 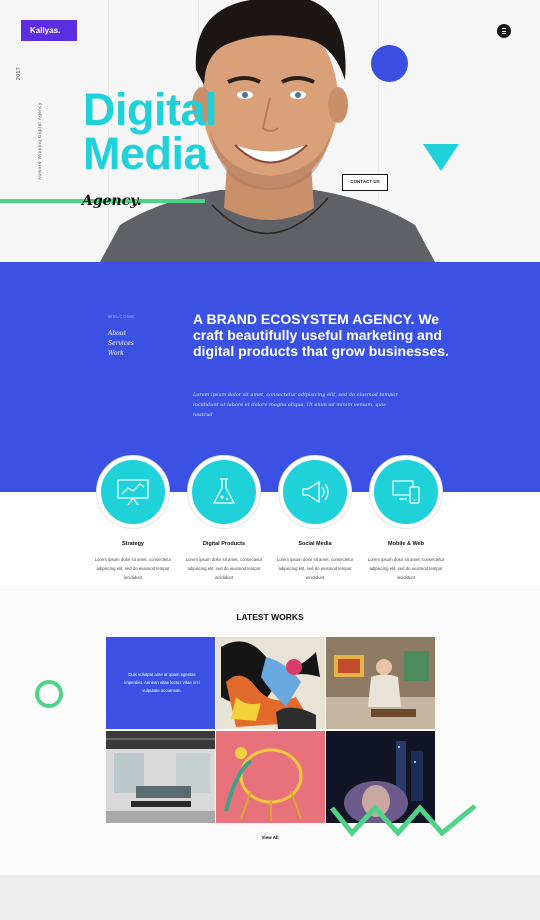 I want to click on services-section, so click(x=270, y=538).